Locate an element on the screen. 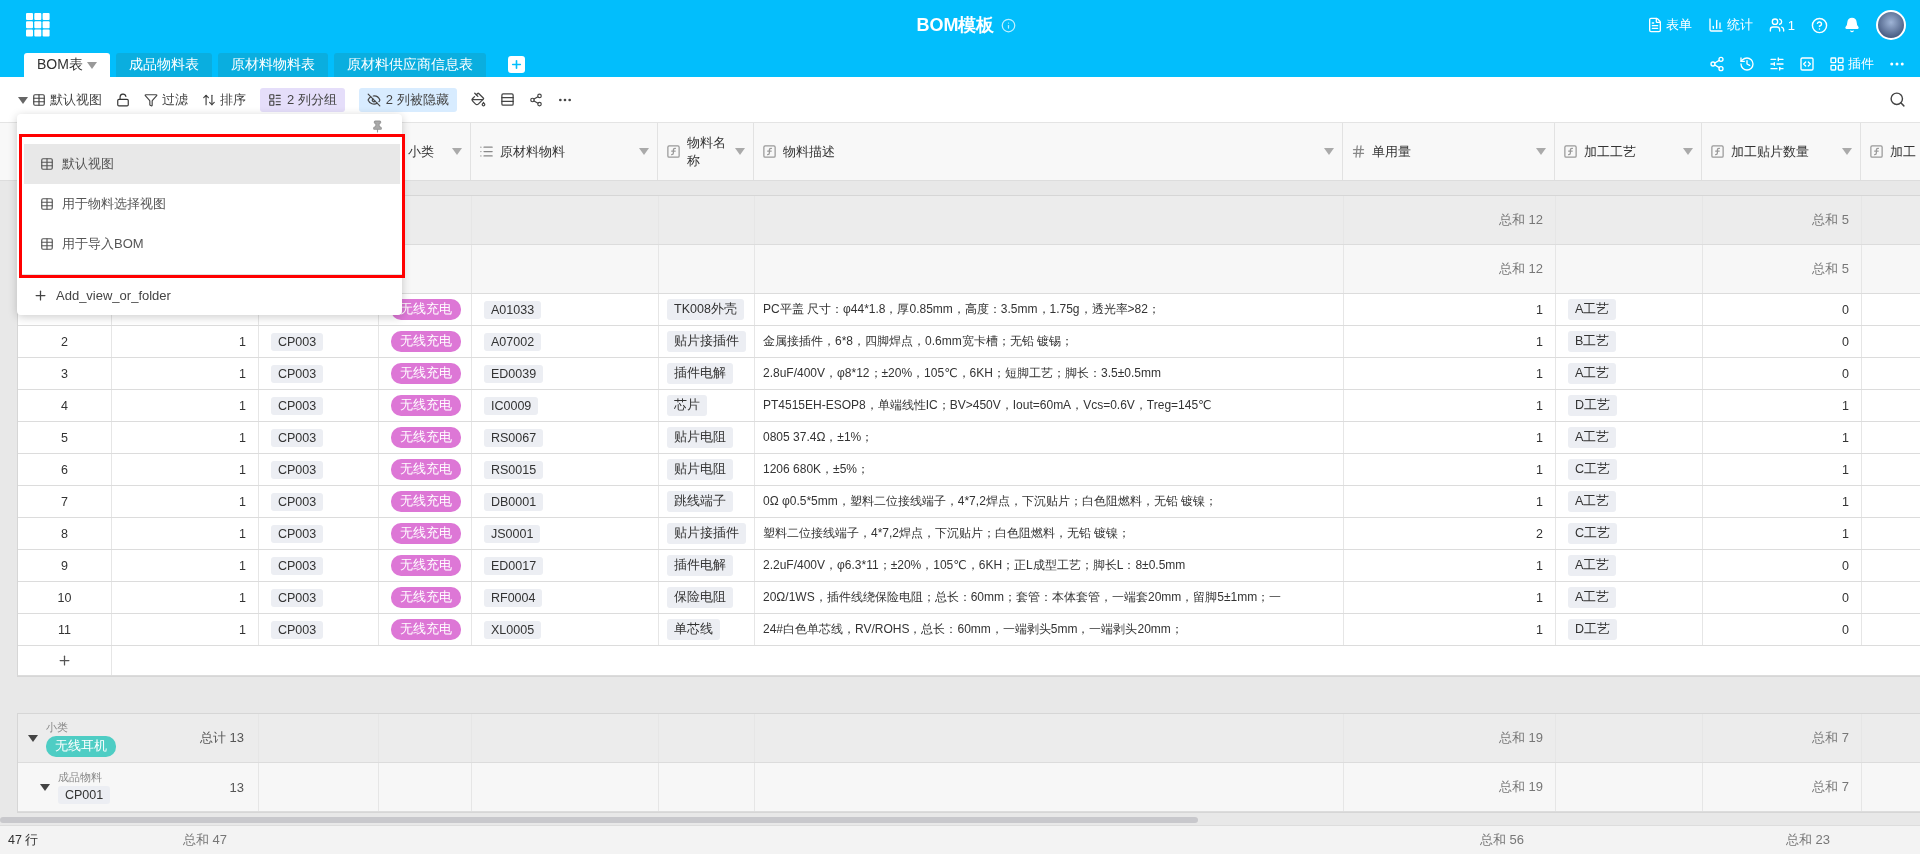 The width and height of the screenshot is (1920, 854). column-header: 单用量 is located at coordinates (1449, 151).